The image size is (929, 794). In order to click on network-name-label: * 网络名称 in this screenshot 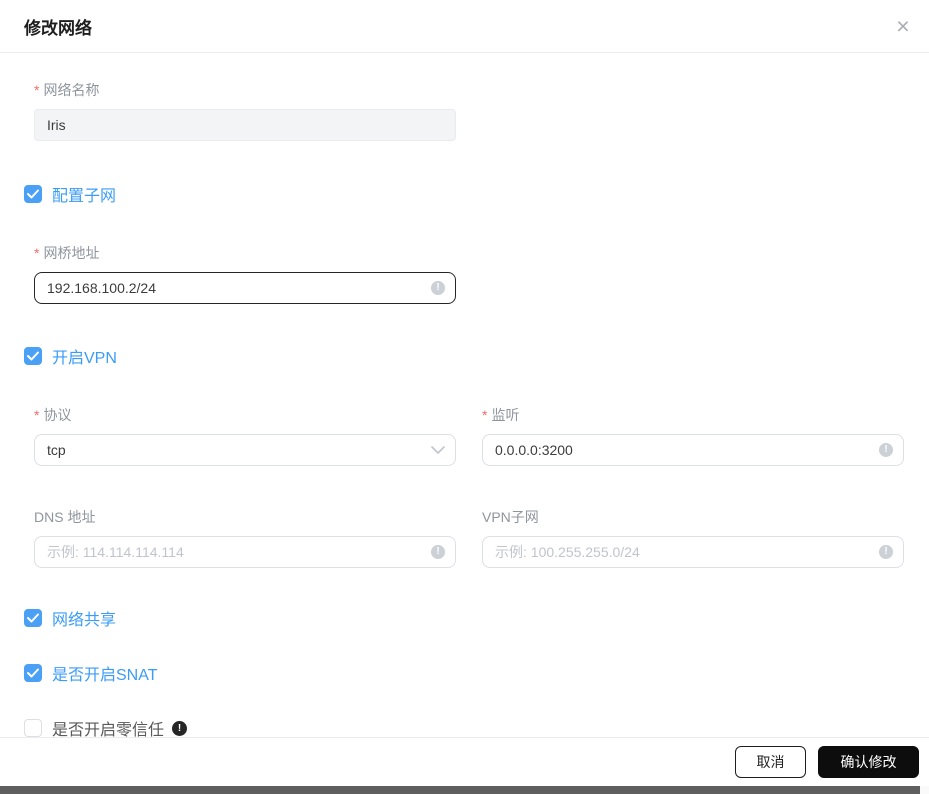, I will do `click(67, 90)`.